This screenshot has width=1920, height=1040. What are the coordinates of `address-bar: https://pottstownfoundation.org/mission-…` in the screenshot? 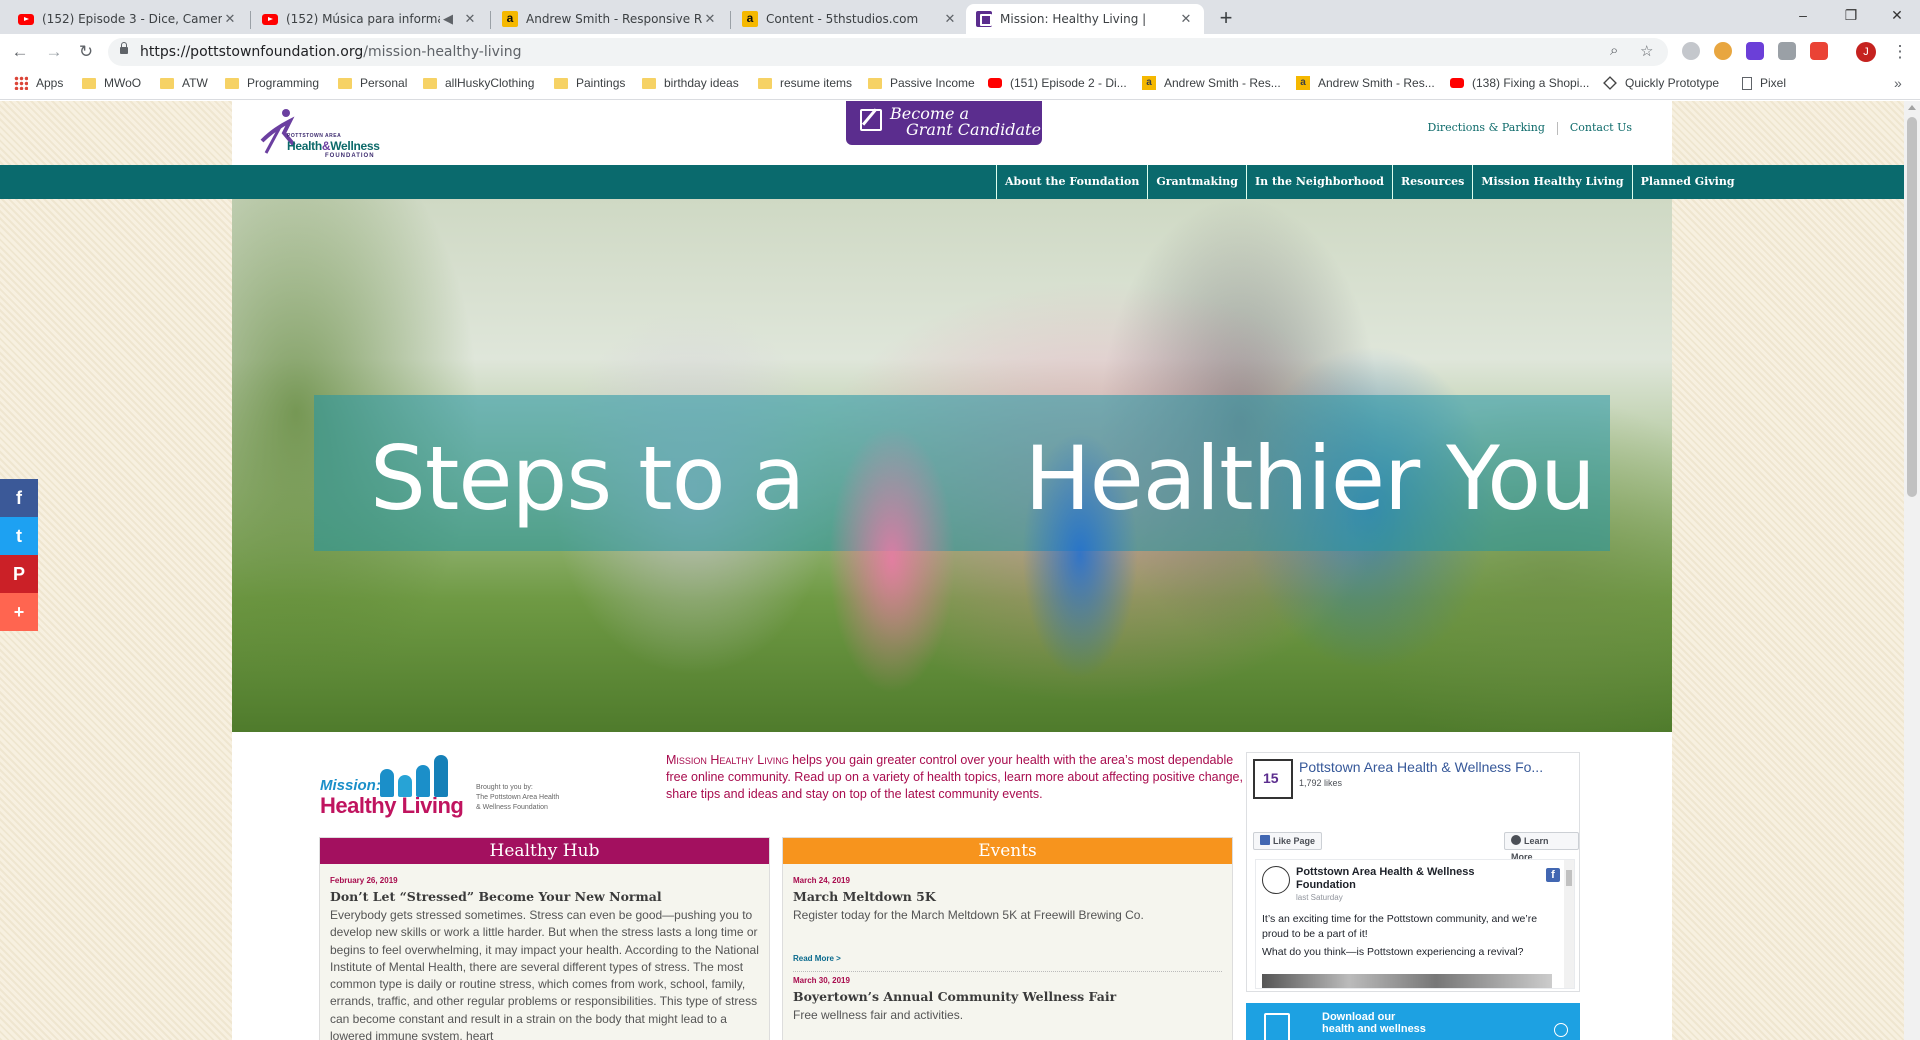 It's located at (888, 52).